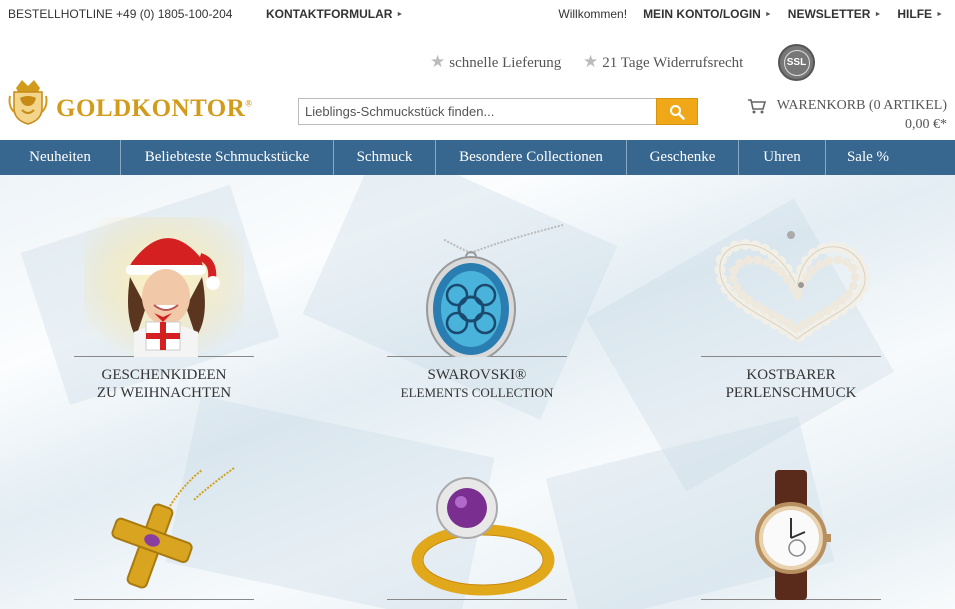 This screenshot has width=955, height=609. I want to click on search-bar, so click(498, 111).